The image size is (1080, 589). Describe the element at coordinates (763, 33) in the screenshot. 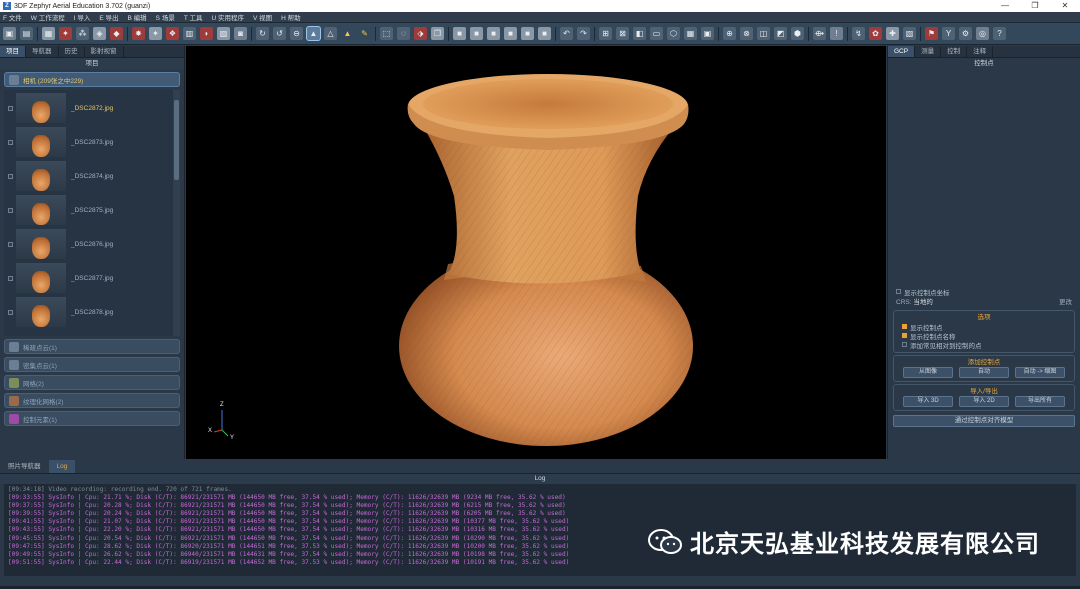

I see `area-icon: ◫` at that location.